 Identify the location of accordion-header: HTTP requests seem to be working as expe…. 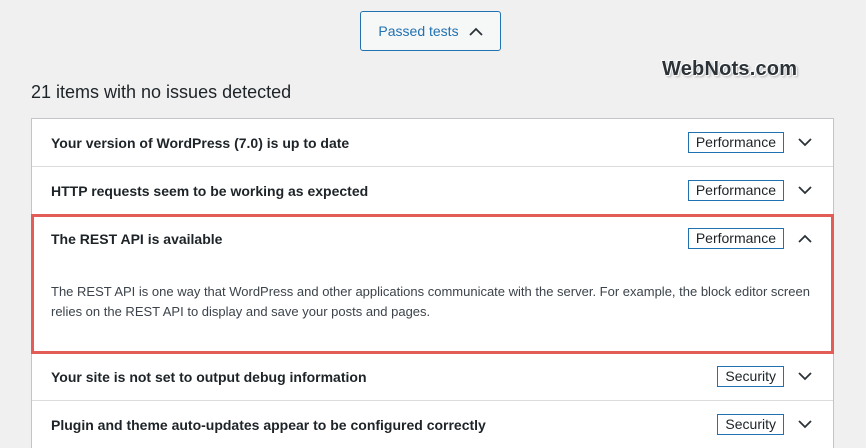
(432, 190).